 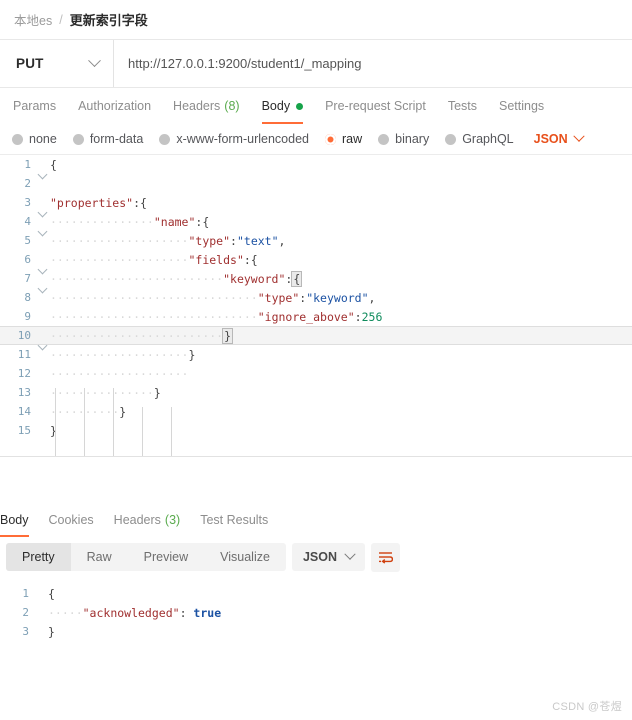 What do you see at coordinates (123, 354) in the screenshot?
I see `code-text: ····················}` at bounding box center [123, 354].